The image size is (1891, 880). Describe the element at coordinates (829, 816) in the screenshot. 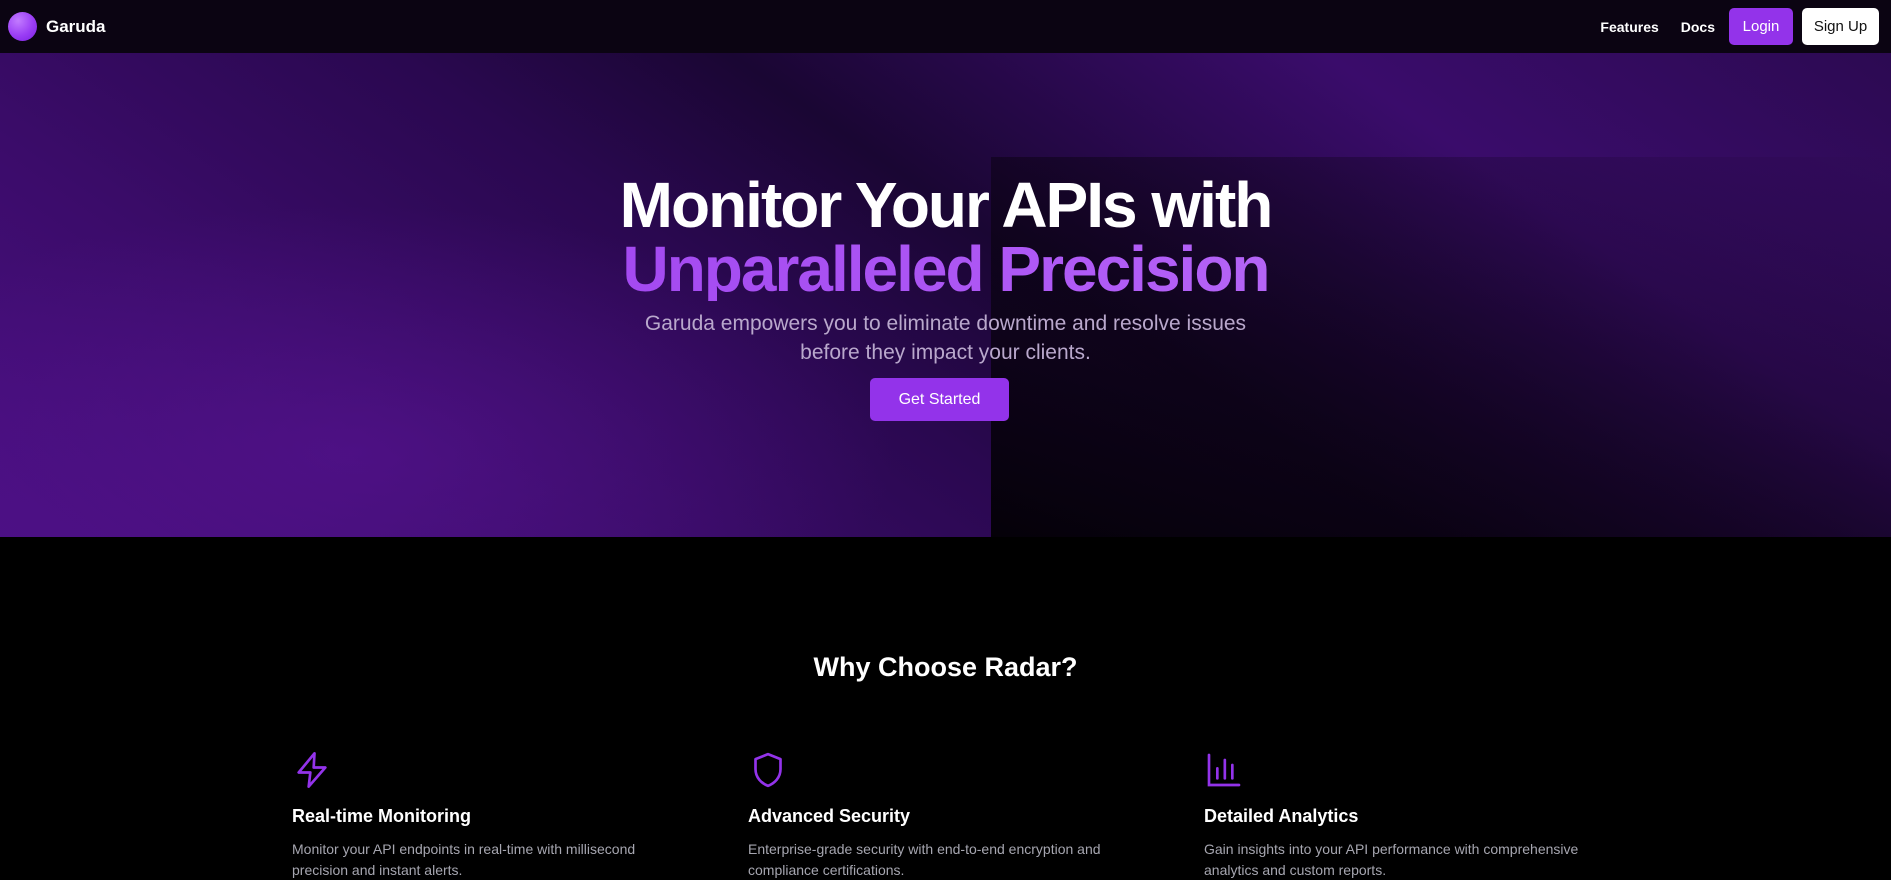

I see `feature-title: Advanced Security` at that location.